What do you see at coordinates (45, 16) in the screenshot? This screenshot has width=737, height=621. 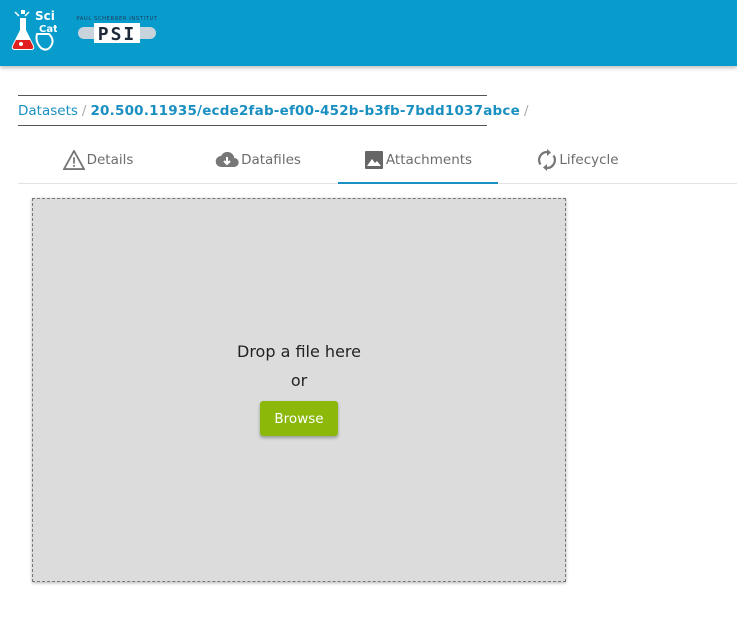 I see `scicat-logo-top-text: Sci` at bounding box center [45, 16].